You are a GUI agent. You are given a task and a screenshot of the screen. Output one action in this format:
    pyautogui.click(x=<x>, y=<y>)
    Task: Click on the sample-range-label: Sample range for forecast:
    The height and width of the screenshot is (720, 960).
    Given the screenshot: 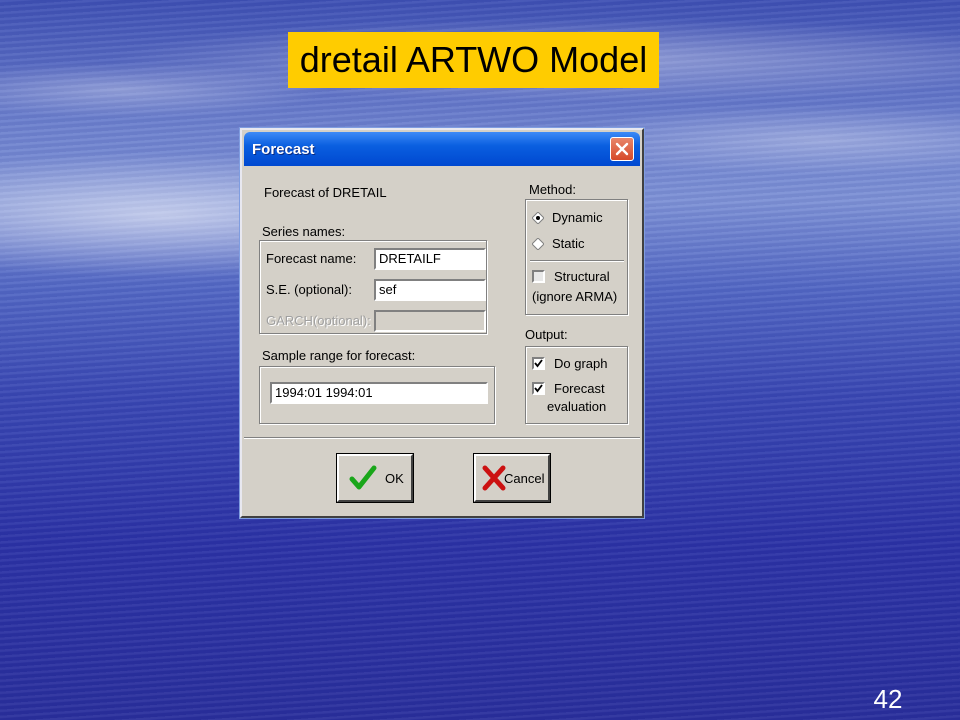 What is the action you would take?
    pyautogui.click(x=339, y=355)
    